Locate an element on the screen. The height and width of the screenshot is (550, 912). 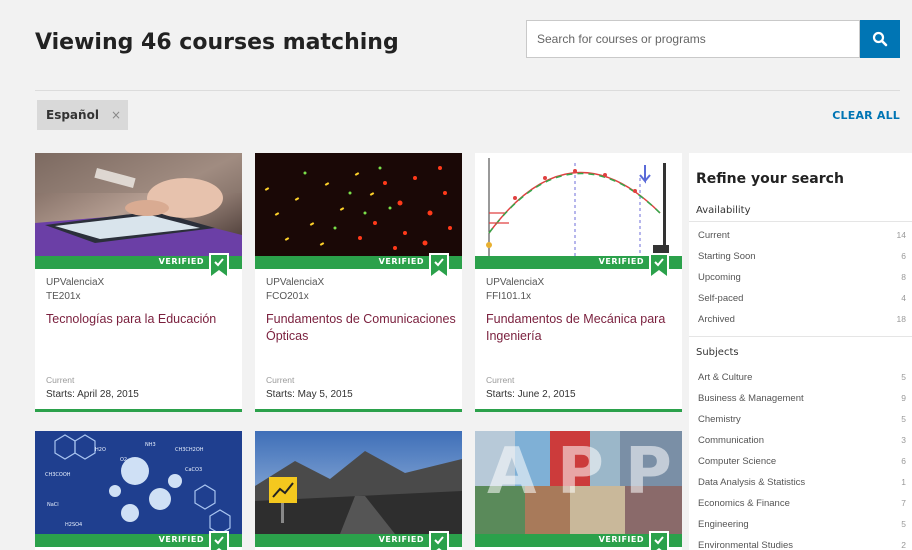
svg-text: CaCO3 is located at coordinates (193, 470).